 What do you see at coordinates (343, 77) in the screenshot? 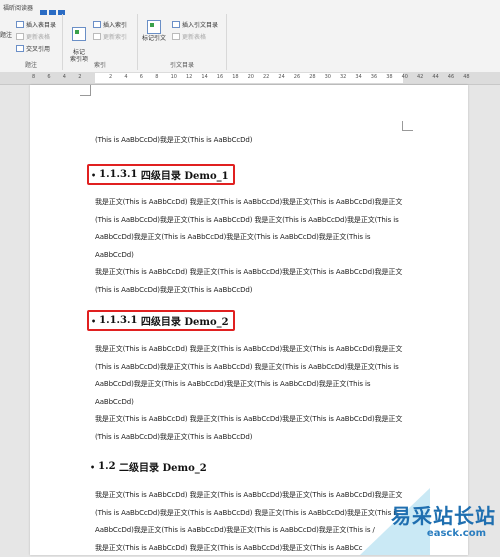
I see `ruler-number: 32` at bounding box center [343, 77].